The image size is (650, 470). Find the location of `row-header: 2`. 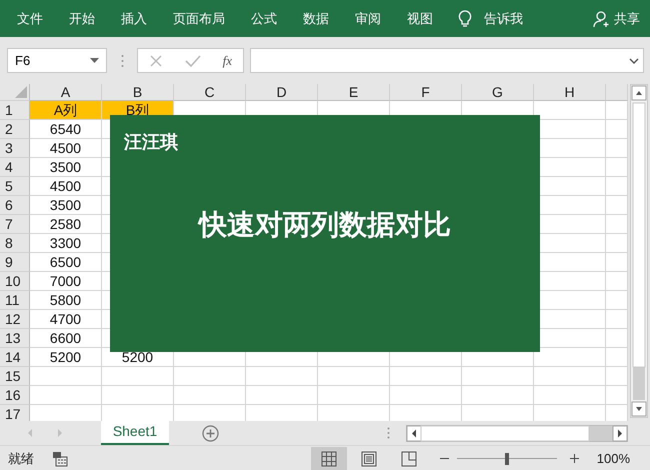

row-header: 2 is located at coordinates (15, 129).